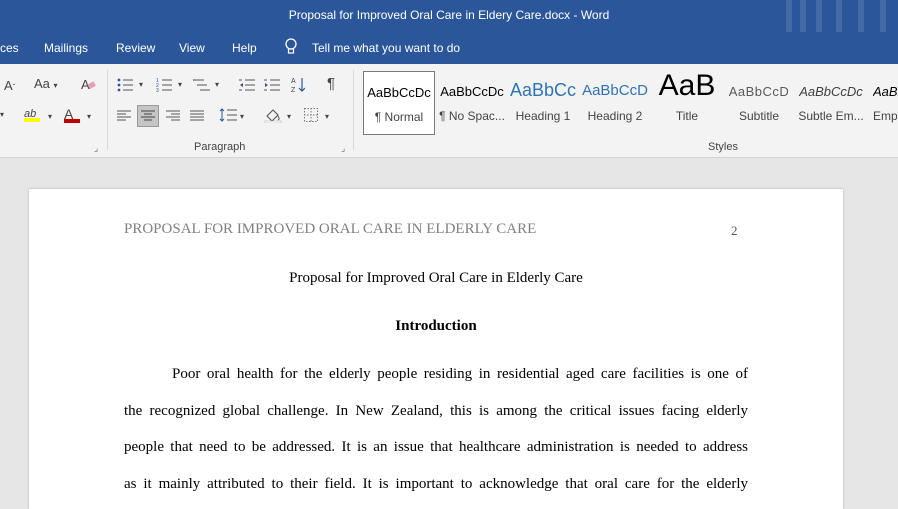  I want to click on titlebar-decoration, so click(838, 16).